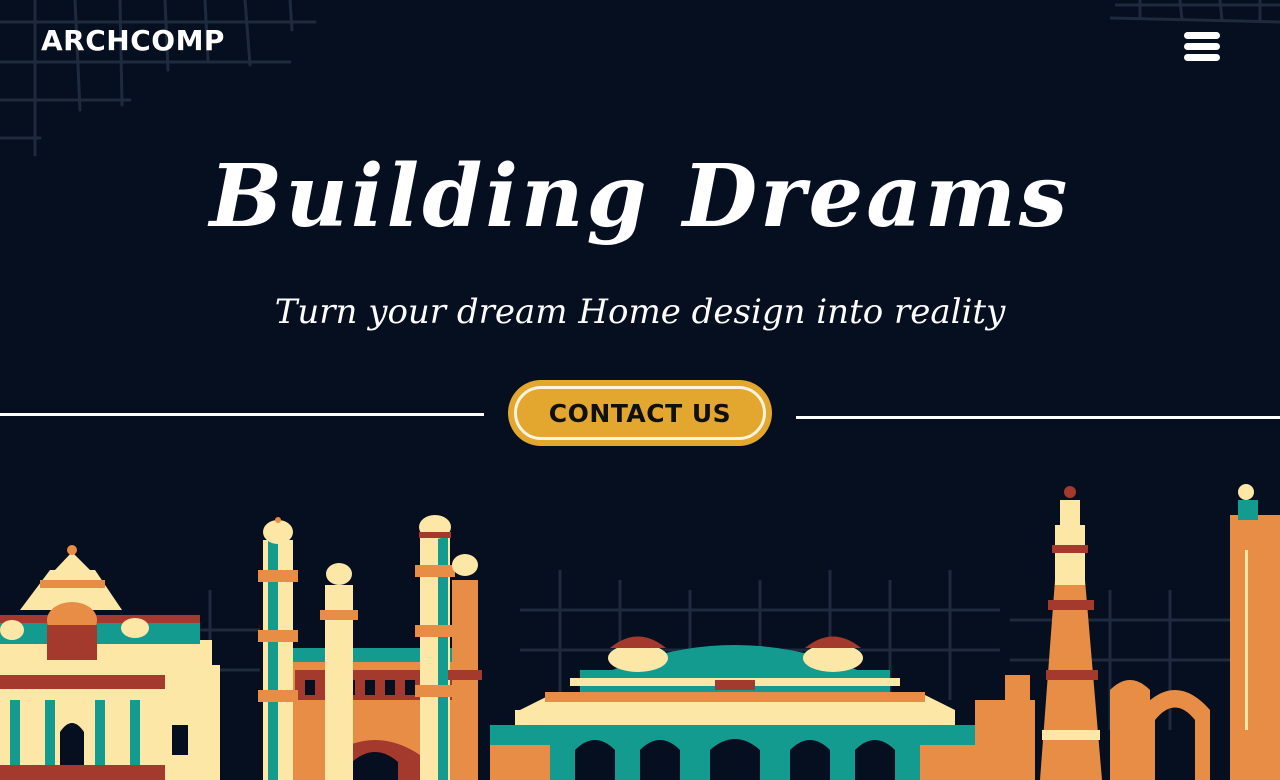 The image size is (1280, 780). I want to click on central-palace, so click(735, 708).